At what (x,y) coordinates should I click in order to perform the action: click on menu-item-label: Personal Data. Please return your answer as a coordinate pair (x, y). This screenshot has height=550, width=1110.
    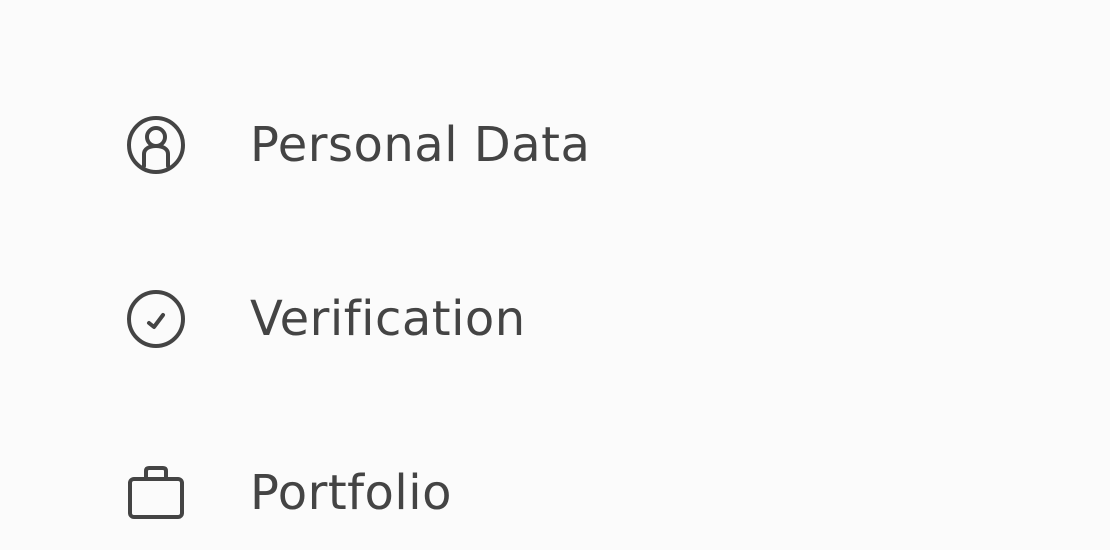
    Looking at the image, I should click on (420, 145).